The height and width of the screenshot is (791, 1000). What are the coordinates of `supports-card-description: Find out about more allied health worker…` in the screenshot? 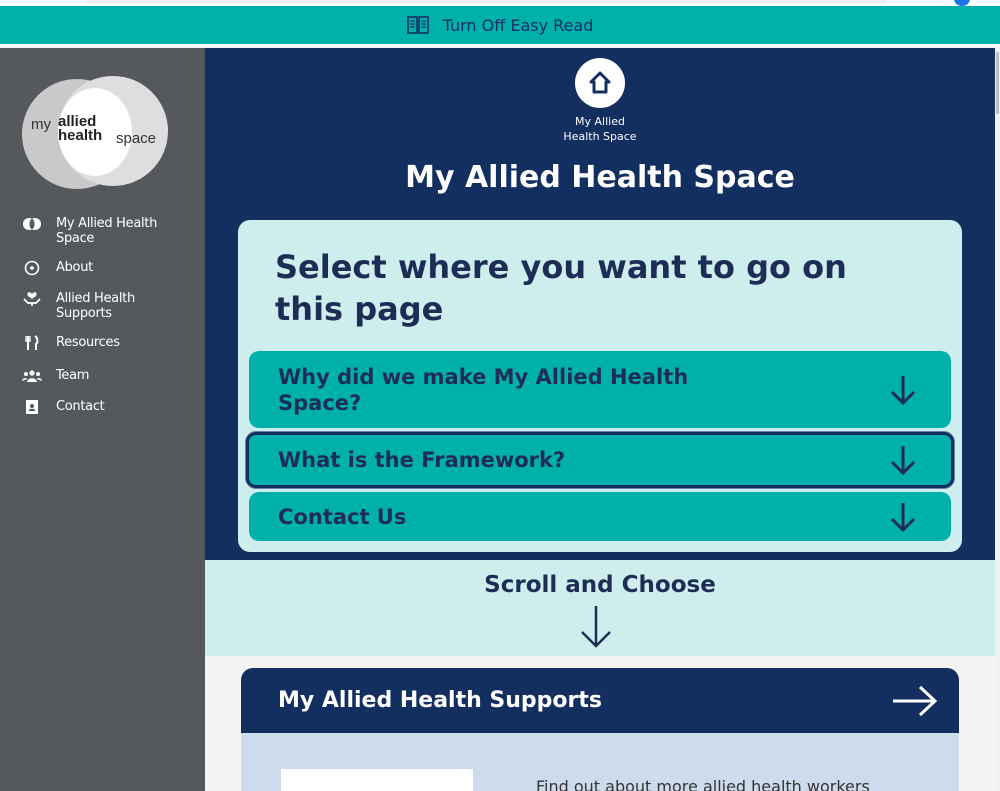 It's located at (703, 784).